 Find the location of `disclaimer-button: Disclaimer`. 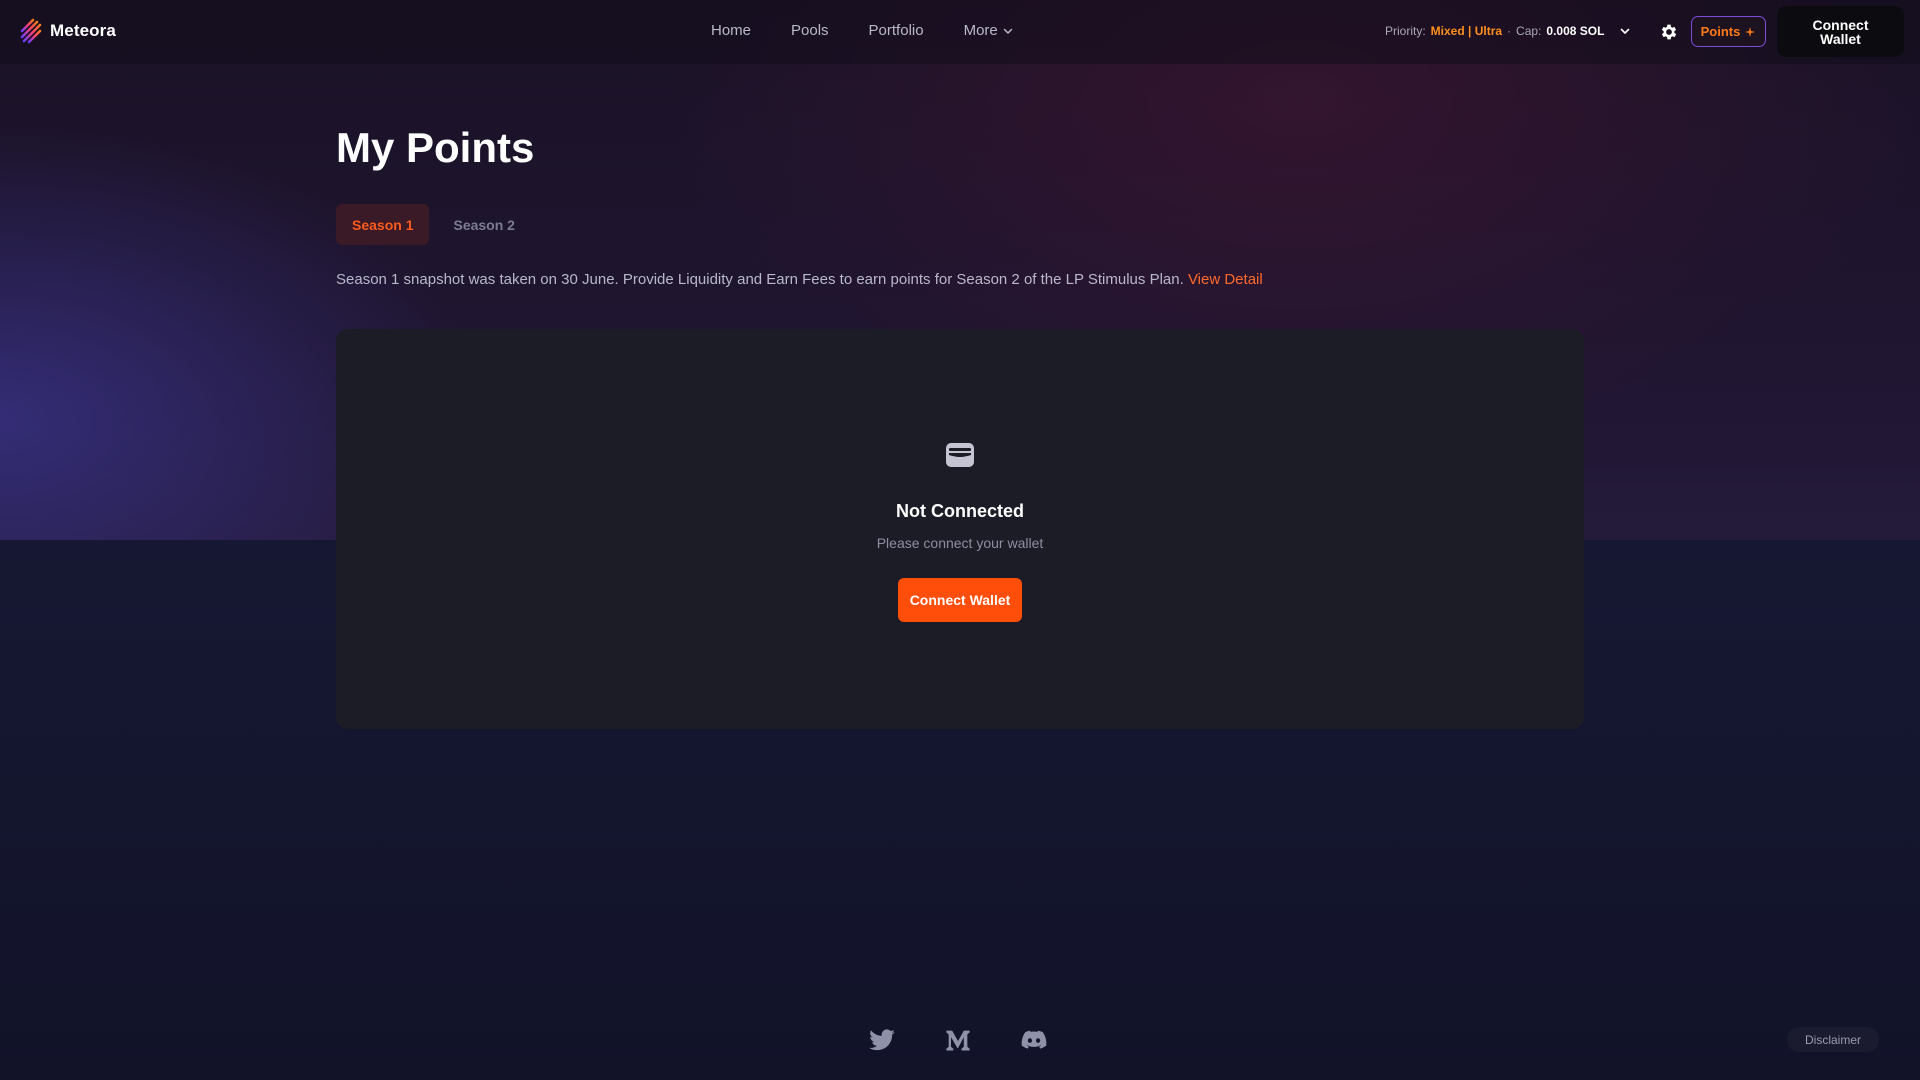

disclaimer-button: Disclaimer is located at coordinates (1833, 1039).